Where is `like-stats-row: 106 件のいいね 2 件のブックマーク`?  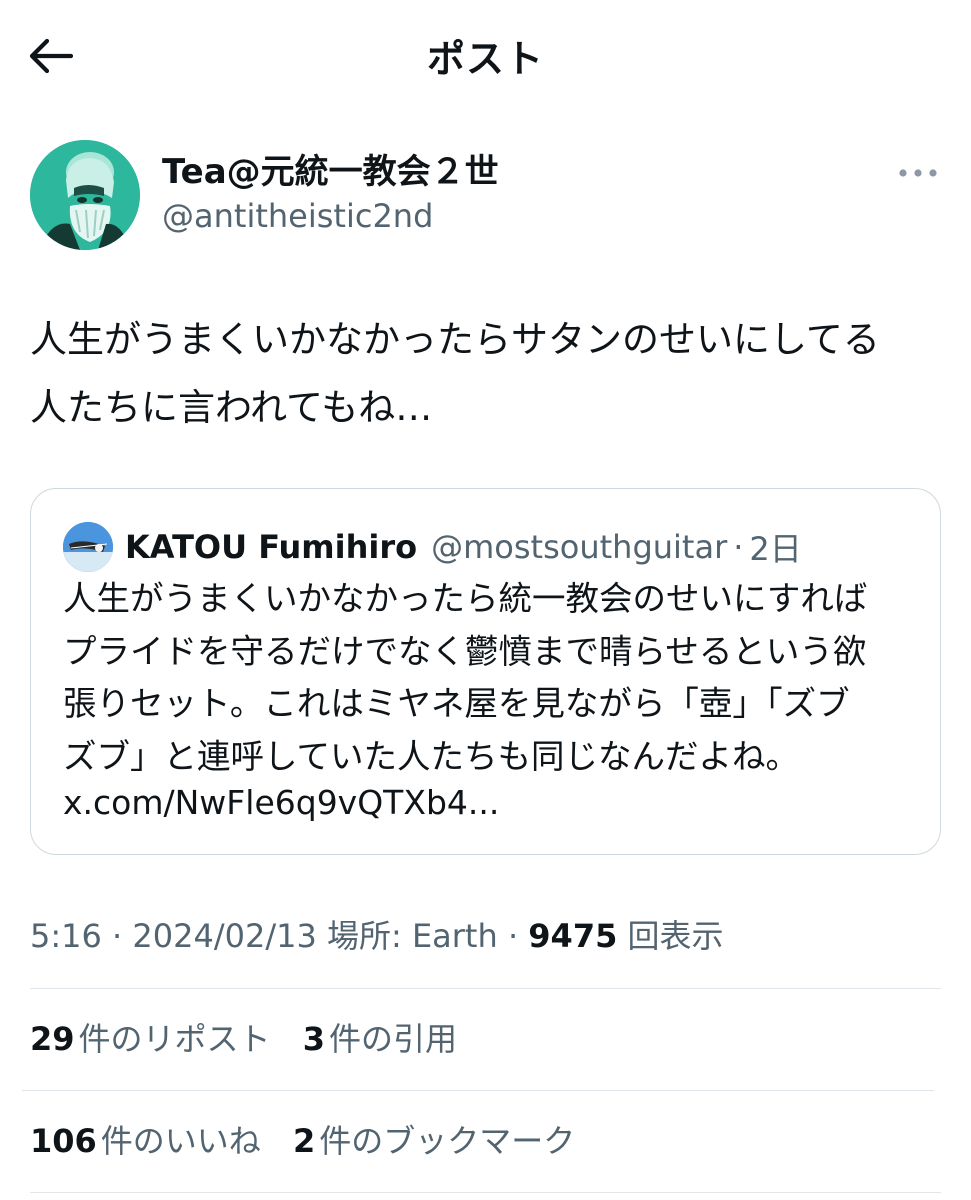 like-stats-row: 106 件のいいね 2 件のブックマーク is located at coordinates (313, 1141).